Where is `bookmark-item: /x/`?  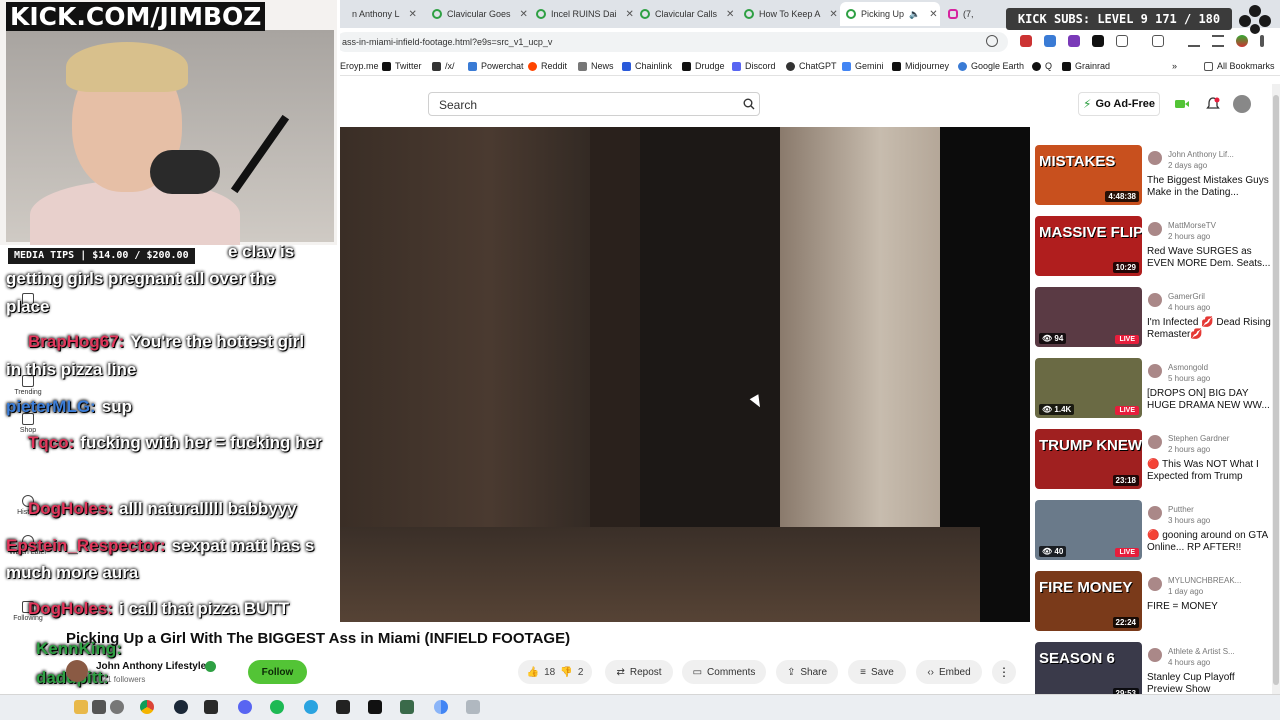
bookmark-item: /x/ is located at coordinates (443, 66).